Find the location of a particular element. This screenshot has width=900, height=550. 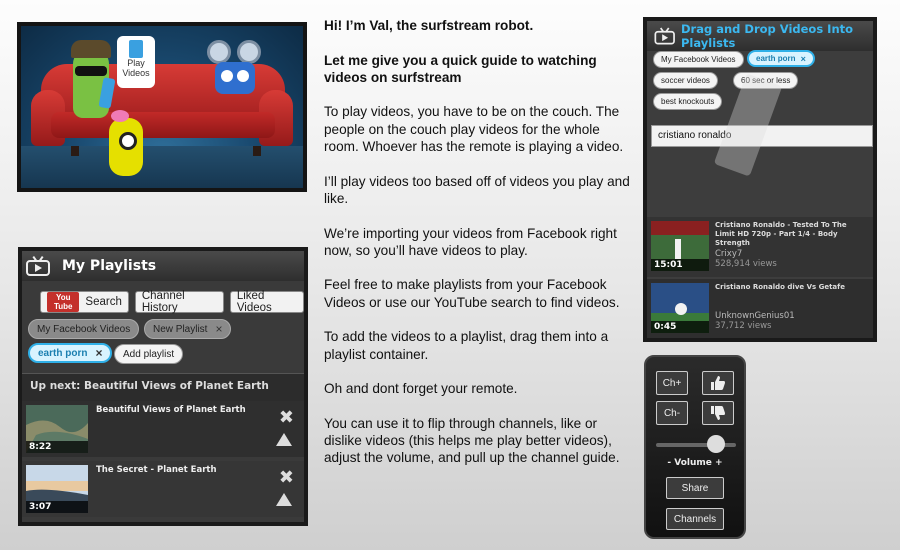

like-button is located at coordinates (718, 383).